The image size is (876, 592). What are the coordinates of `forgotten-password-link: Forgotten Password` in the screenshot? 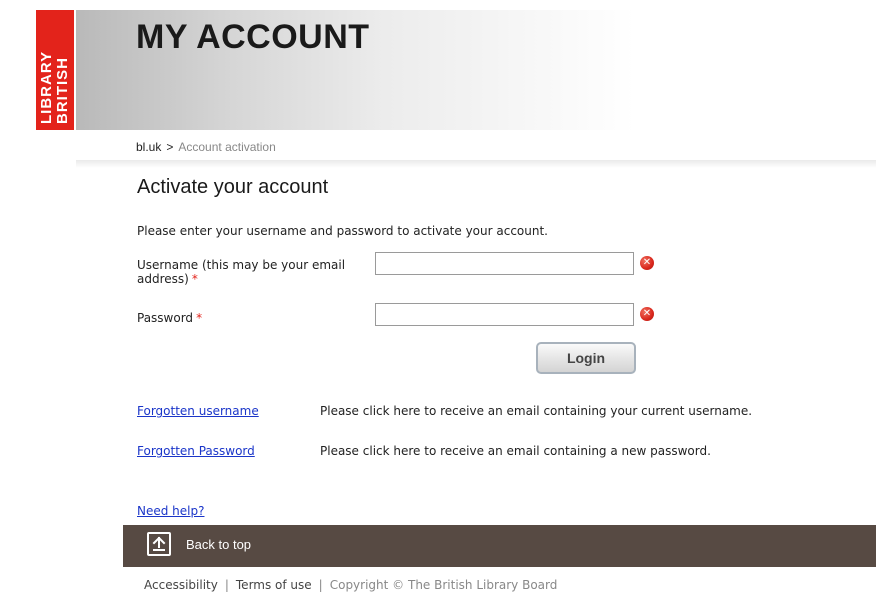 It's located at (196, 451).